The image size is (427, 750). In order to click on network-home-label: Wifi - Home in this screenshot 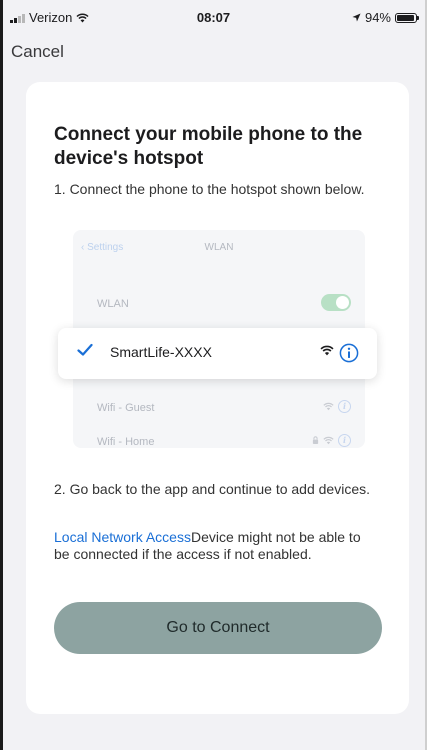, I will do `click(126, 442)`.